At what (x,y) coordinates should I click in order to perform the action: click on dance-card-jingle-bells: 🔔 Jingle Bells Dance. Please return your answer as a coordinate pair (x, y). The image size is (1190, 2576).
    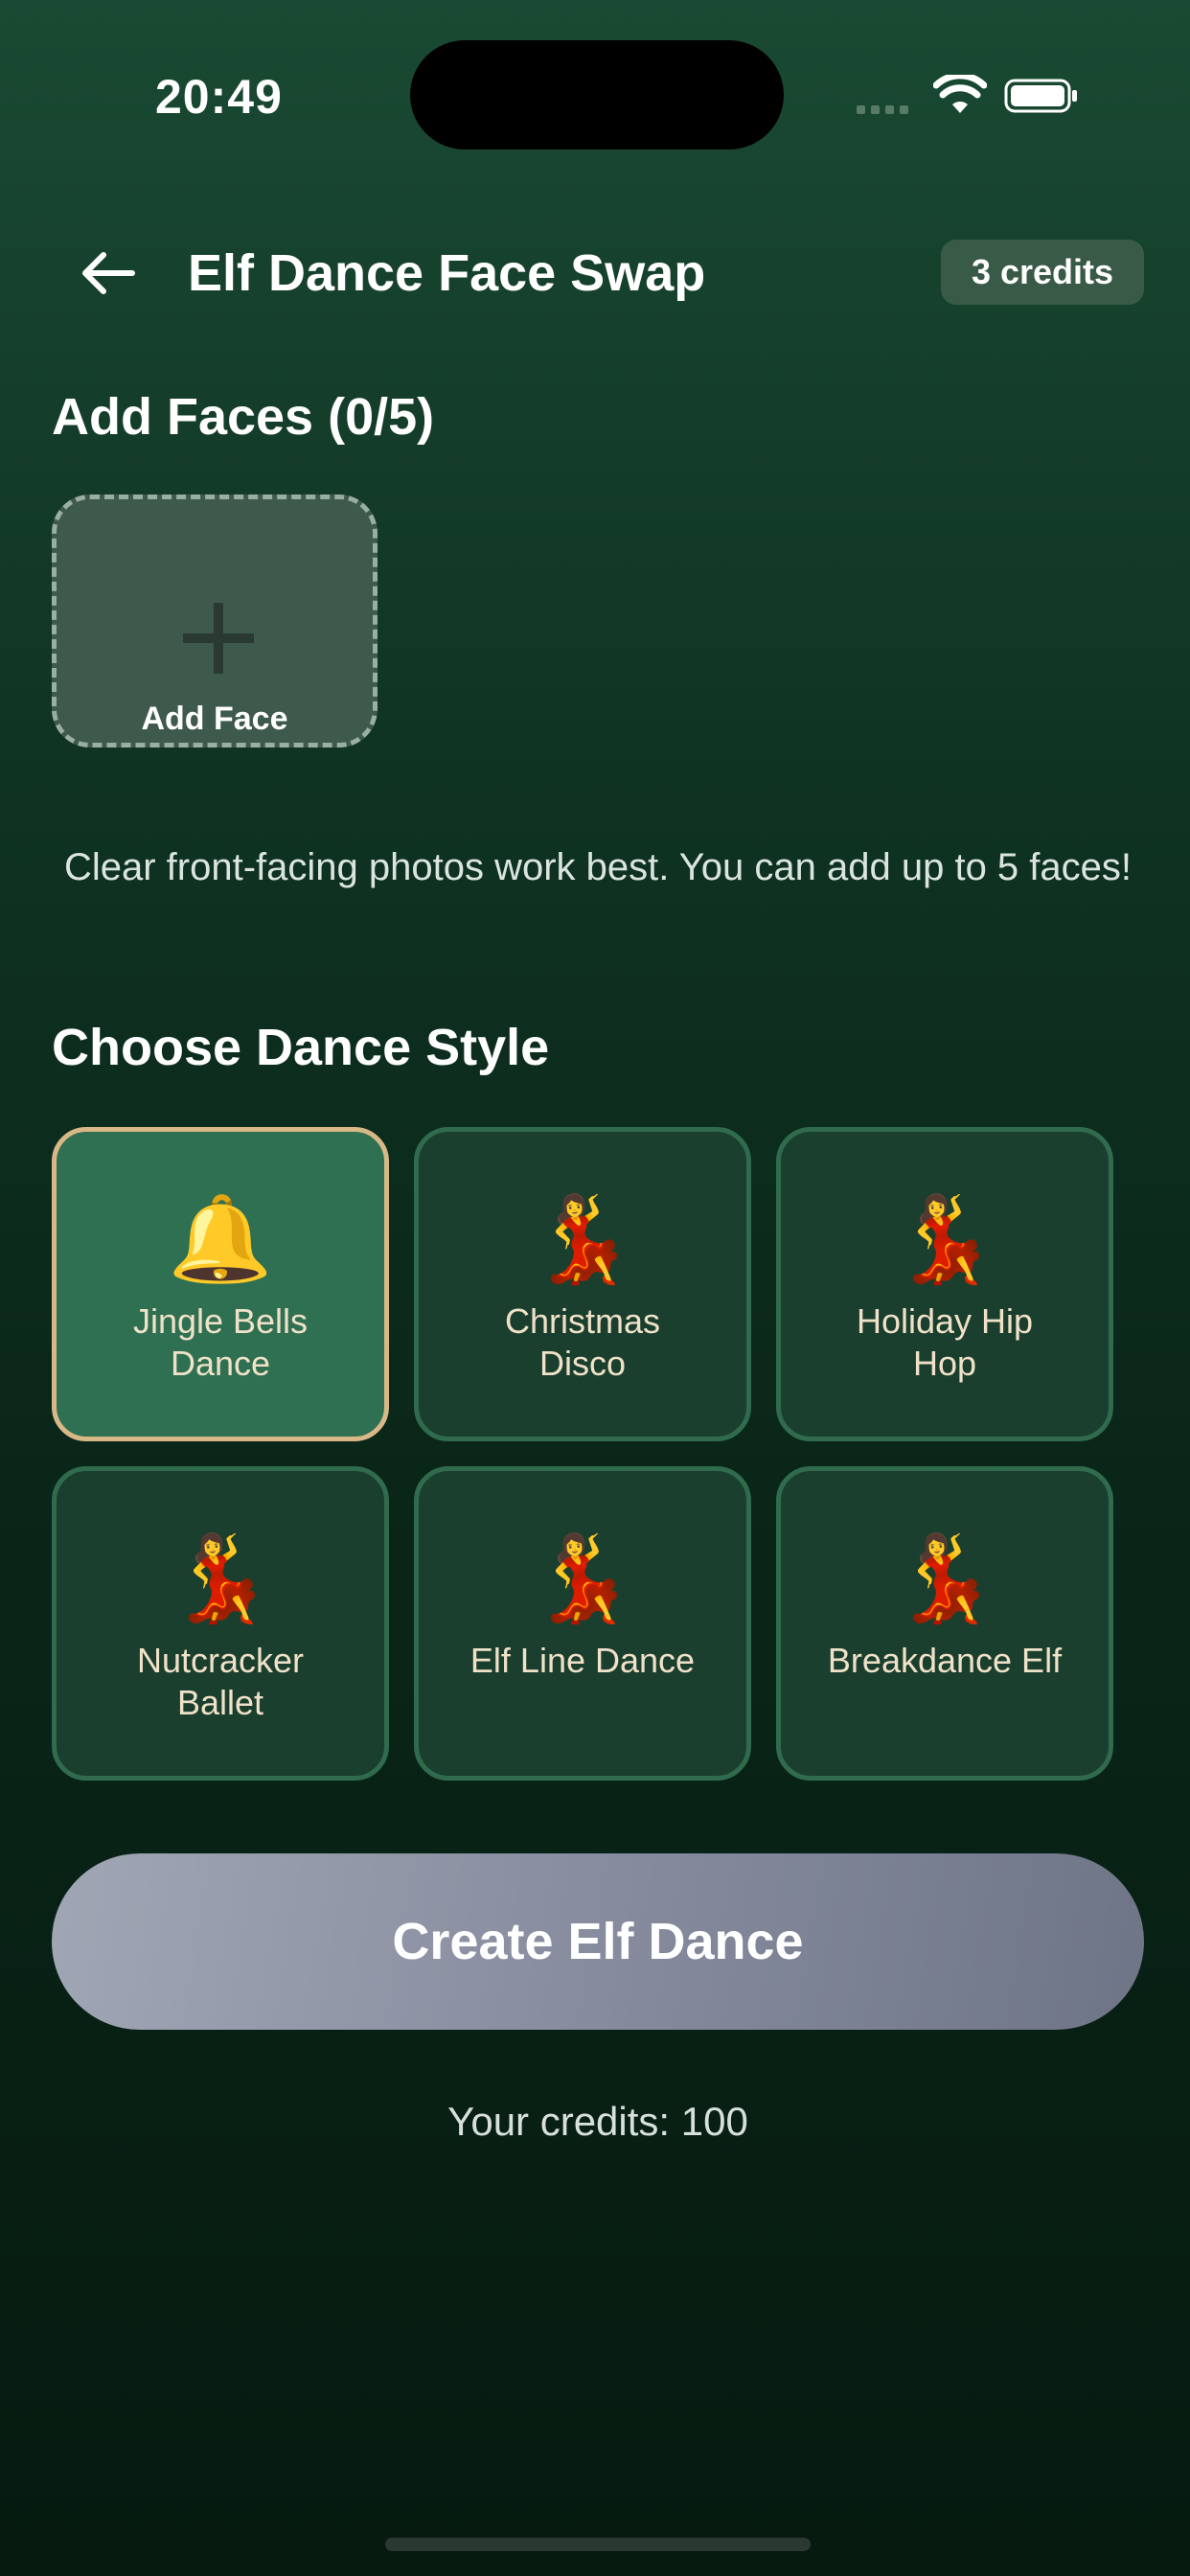
    Looking at the image, I should click on (221, 1284).